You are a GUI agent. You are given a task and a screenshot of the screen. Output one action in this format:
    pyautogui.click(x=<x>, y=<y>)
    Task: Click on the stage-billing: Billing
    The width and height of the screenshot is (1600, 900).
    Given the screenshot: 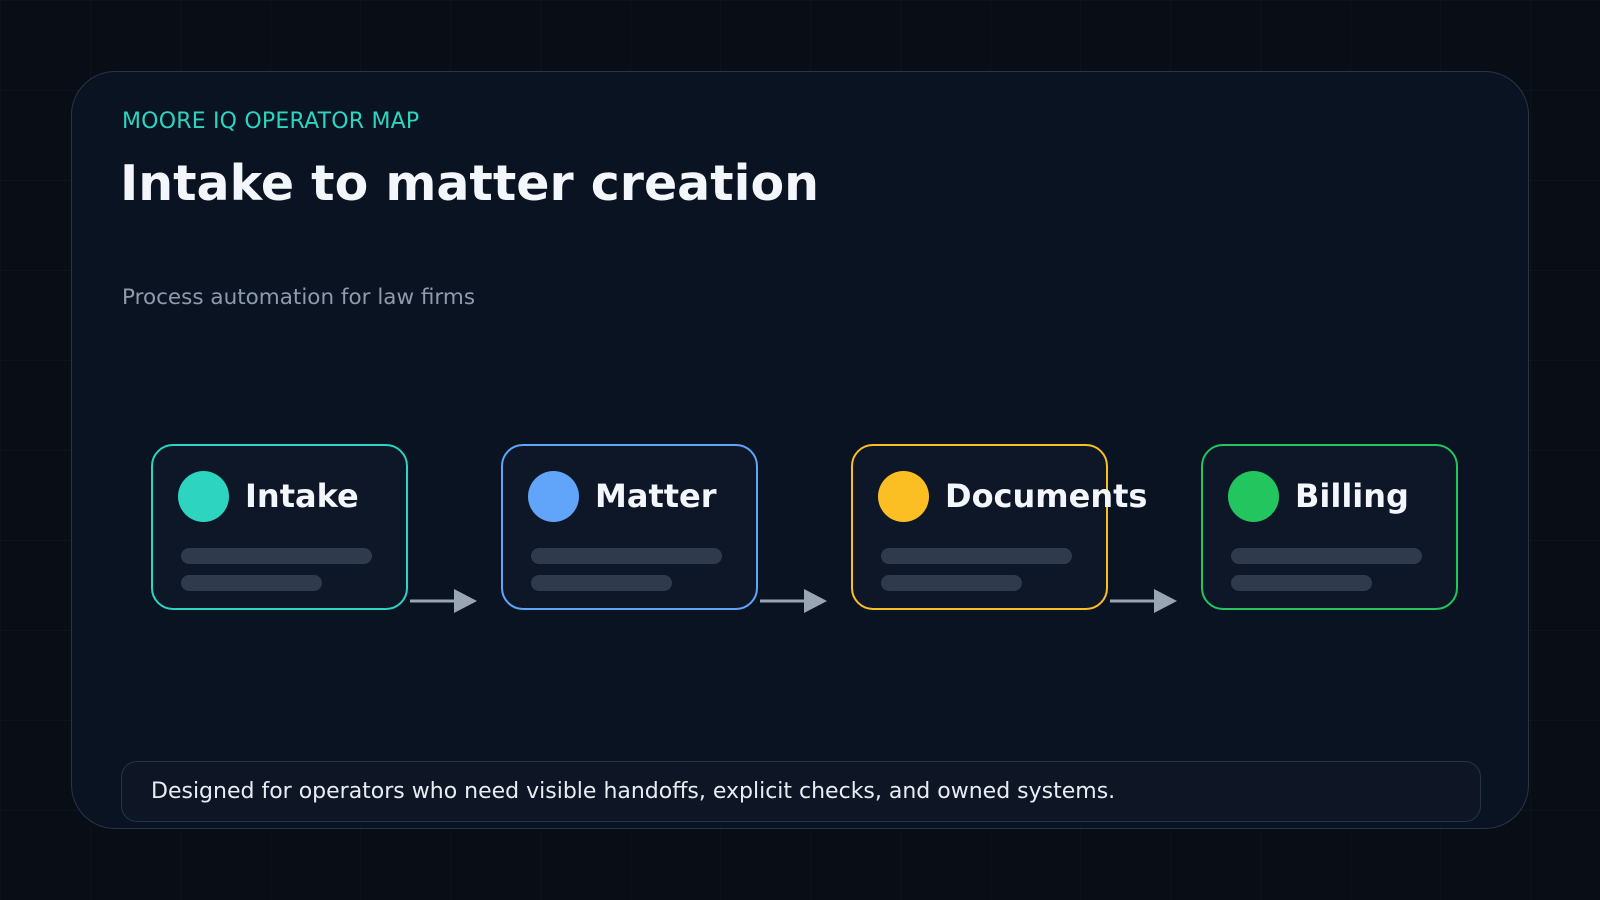 What is the action you would take?
    pyautogui.click(x=1329, y=527)
    